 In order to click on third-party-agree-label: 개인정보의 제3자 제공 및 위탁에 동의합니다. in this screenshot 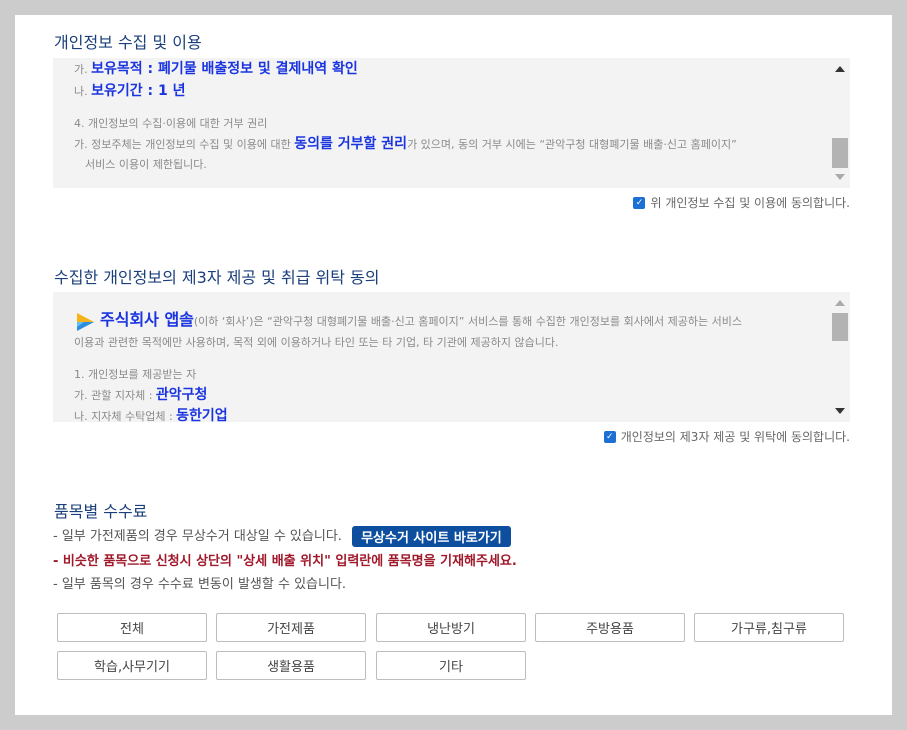, I will do `click(735, 436)`.